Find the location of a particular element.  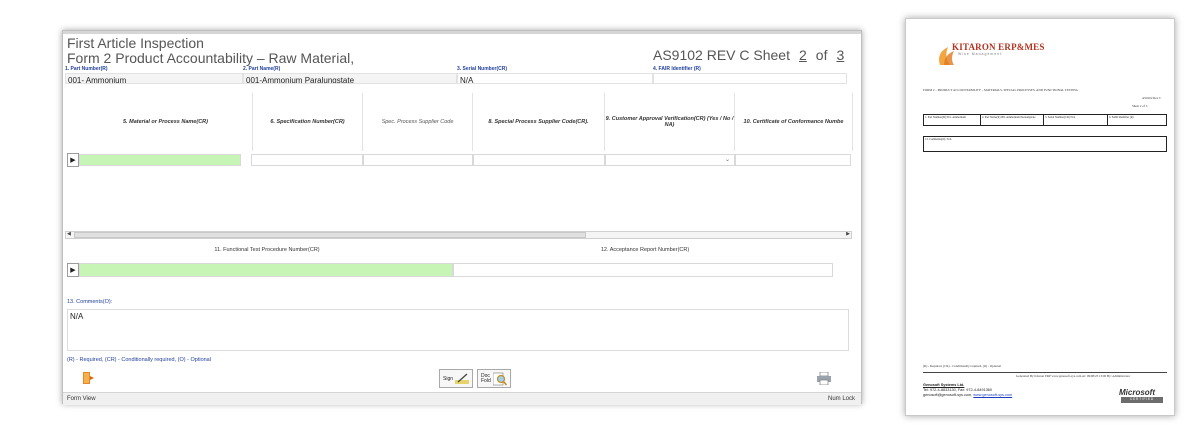

col-header-specification: 6. Specification Number(CR) is located at coordinates (308, 122).